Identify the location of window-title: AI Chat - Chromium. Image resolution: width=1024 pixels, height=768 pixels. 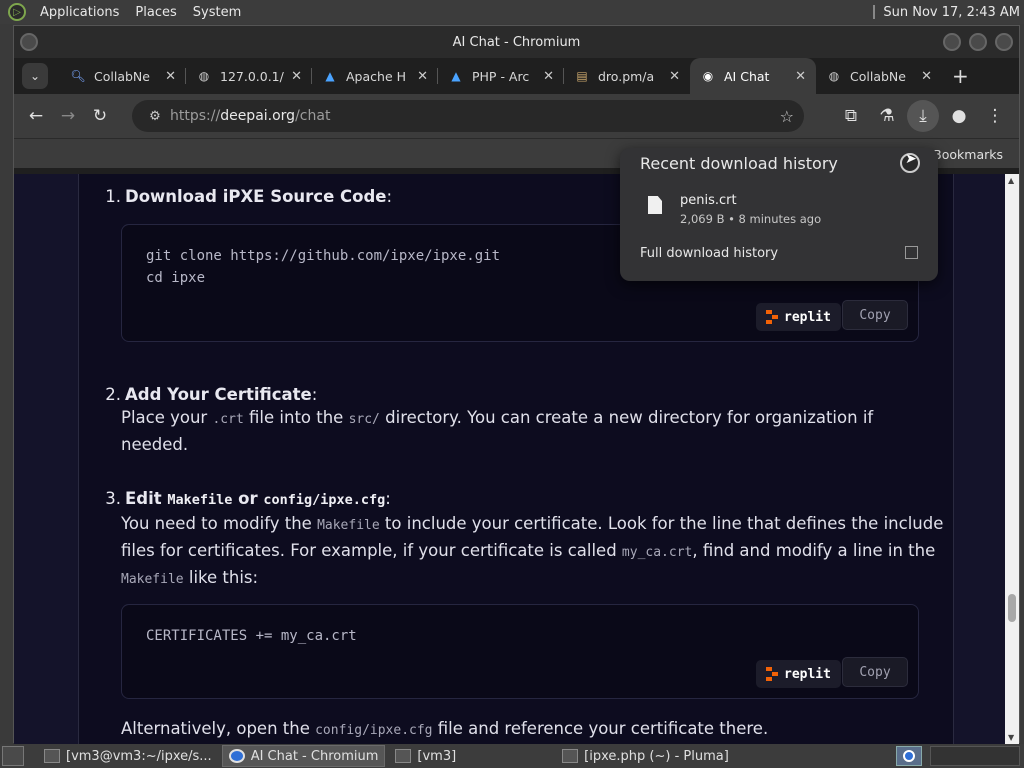
(516, 42).